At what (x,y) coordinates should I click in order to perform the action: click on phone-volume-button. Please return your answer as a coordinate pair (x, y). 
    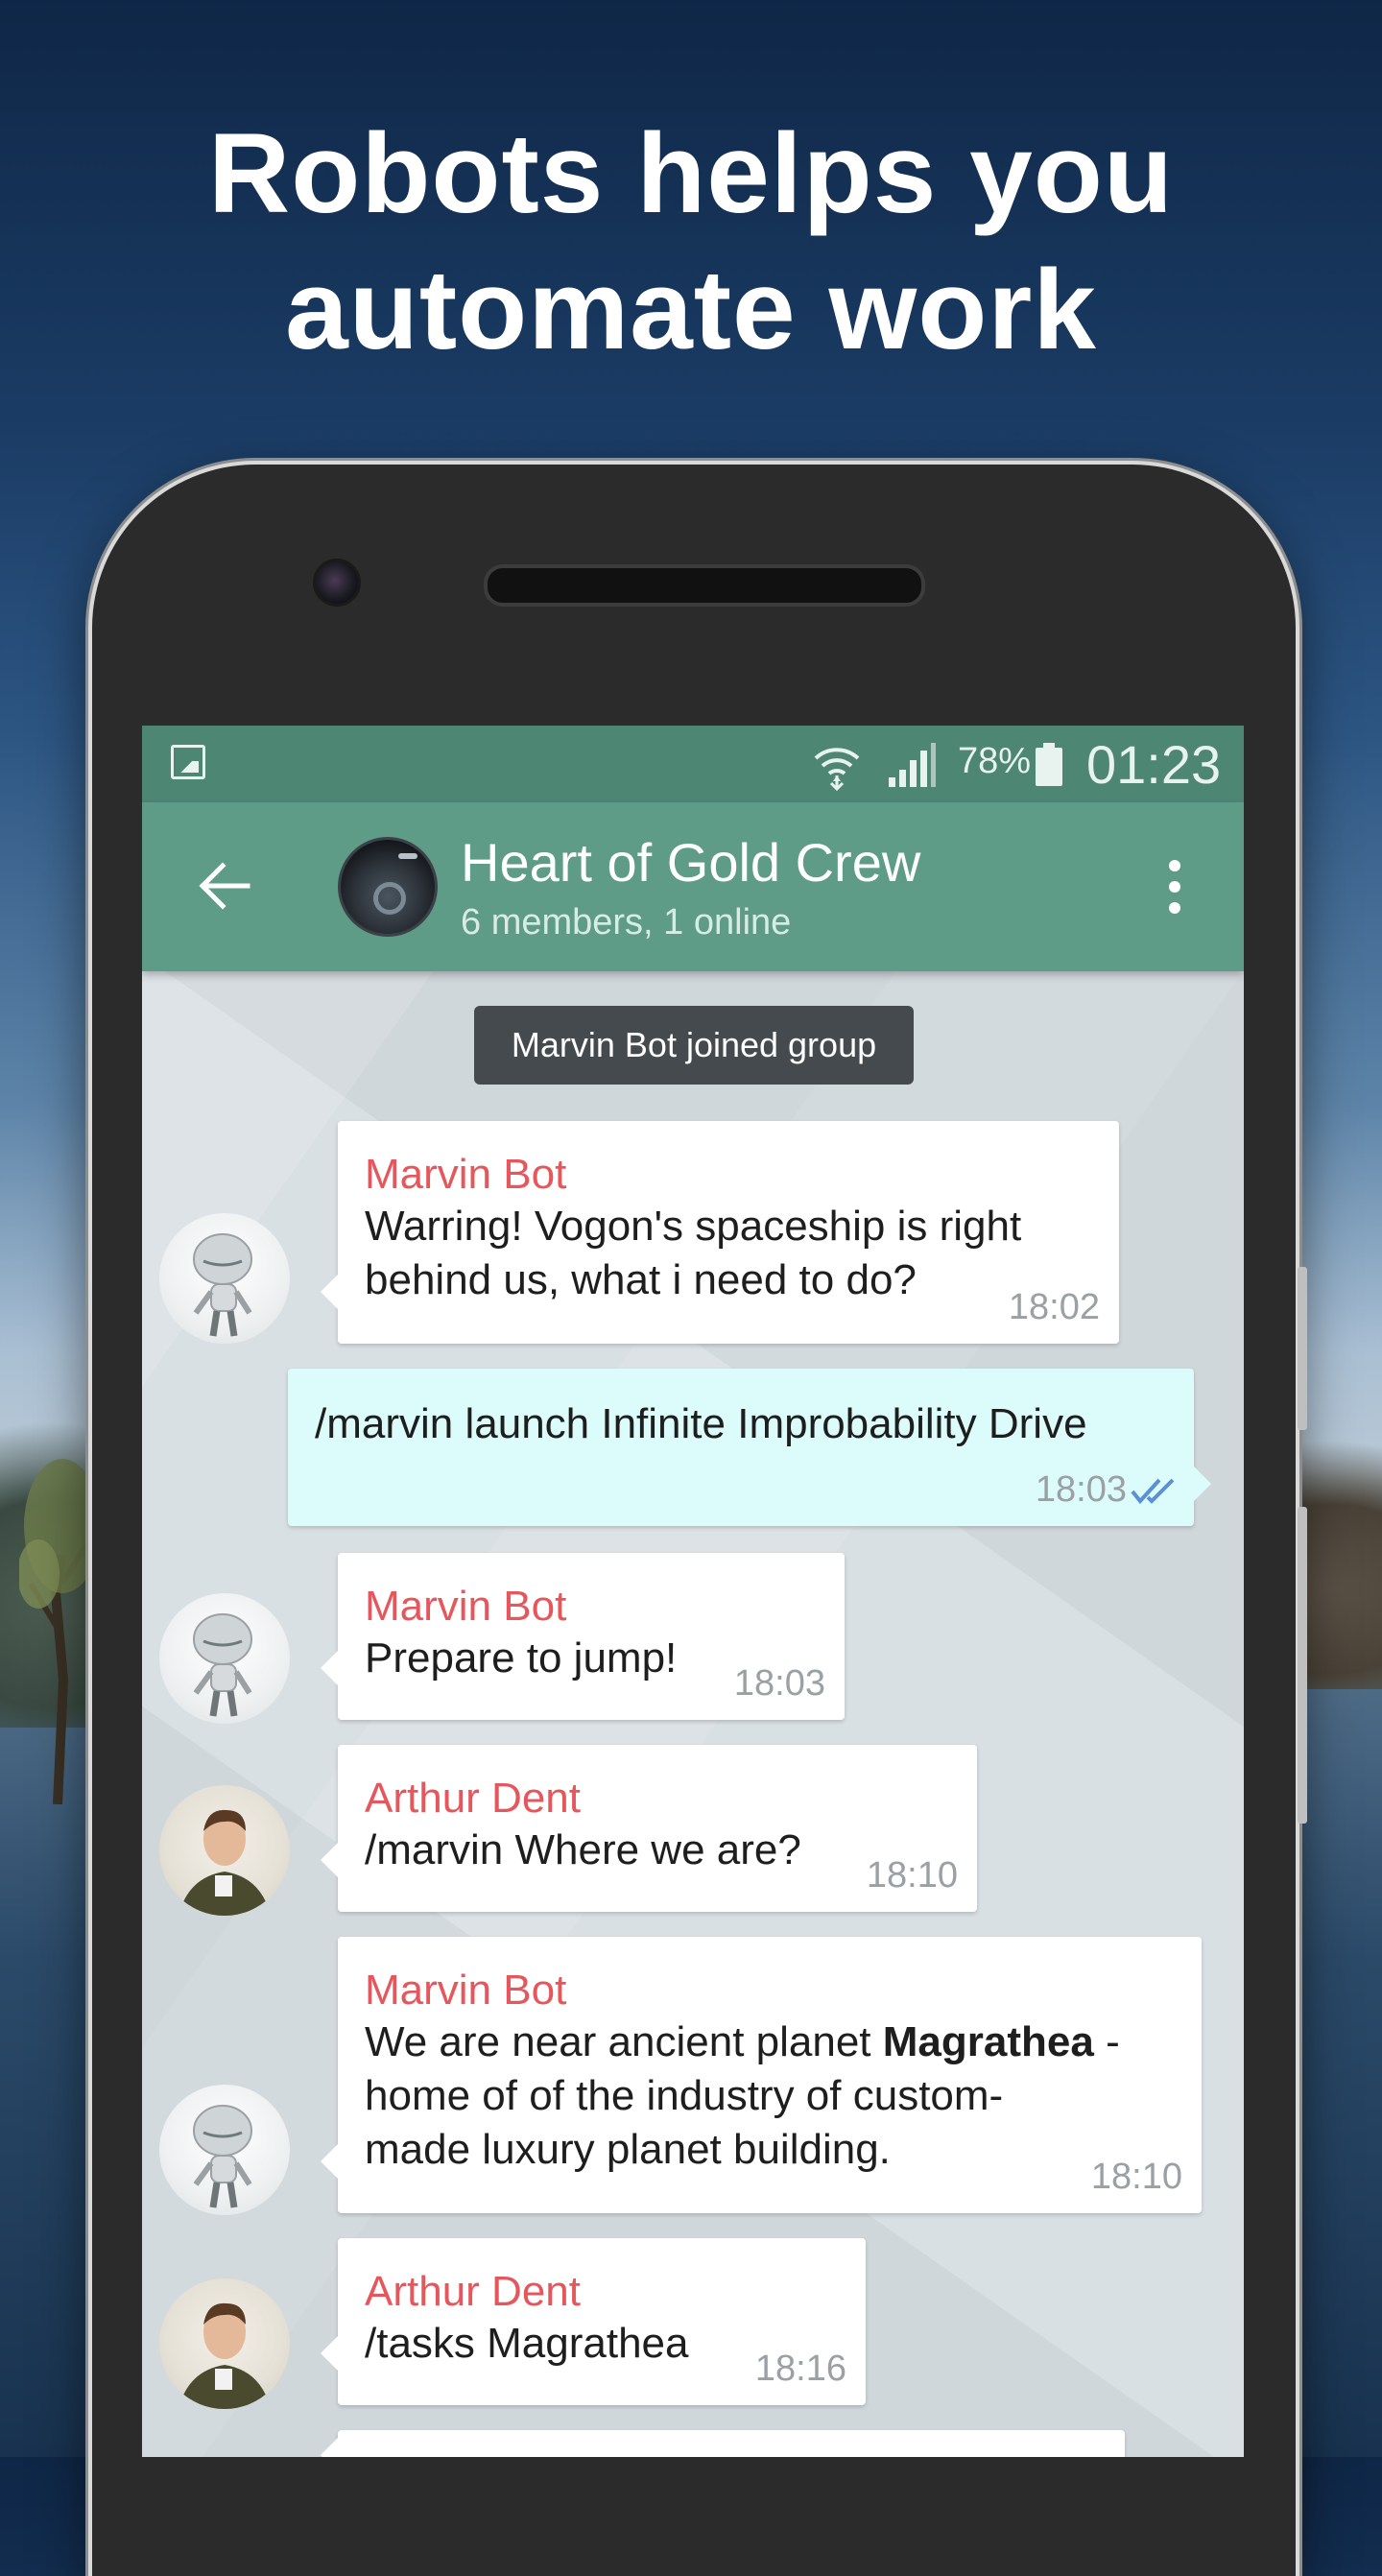
    Looking at the image, I should click on (1302, 1665).